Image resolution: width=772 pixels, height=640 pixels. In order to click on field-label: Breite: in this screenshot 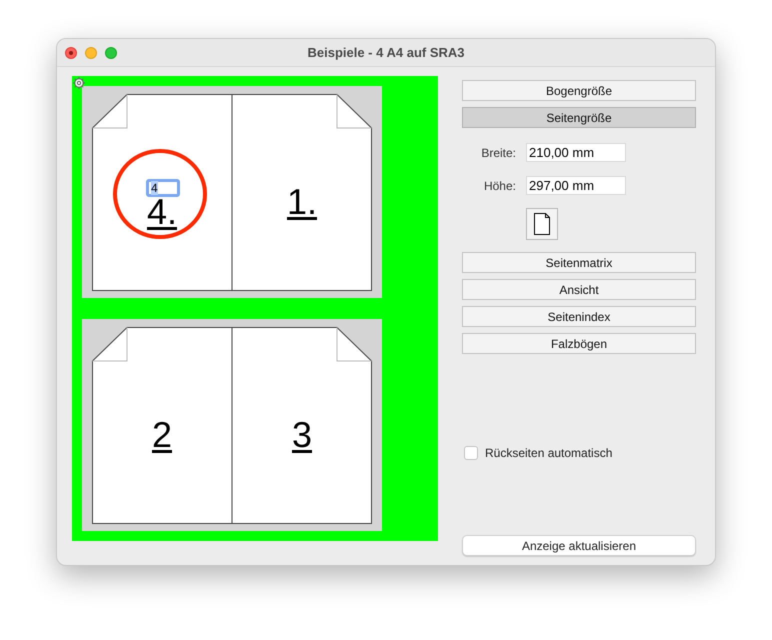, I will do `click(498, 153)`.